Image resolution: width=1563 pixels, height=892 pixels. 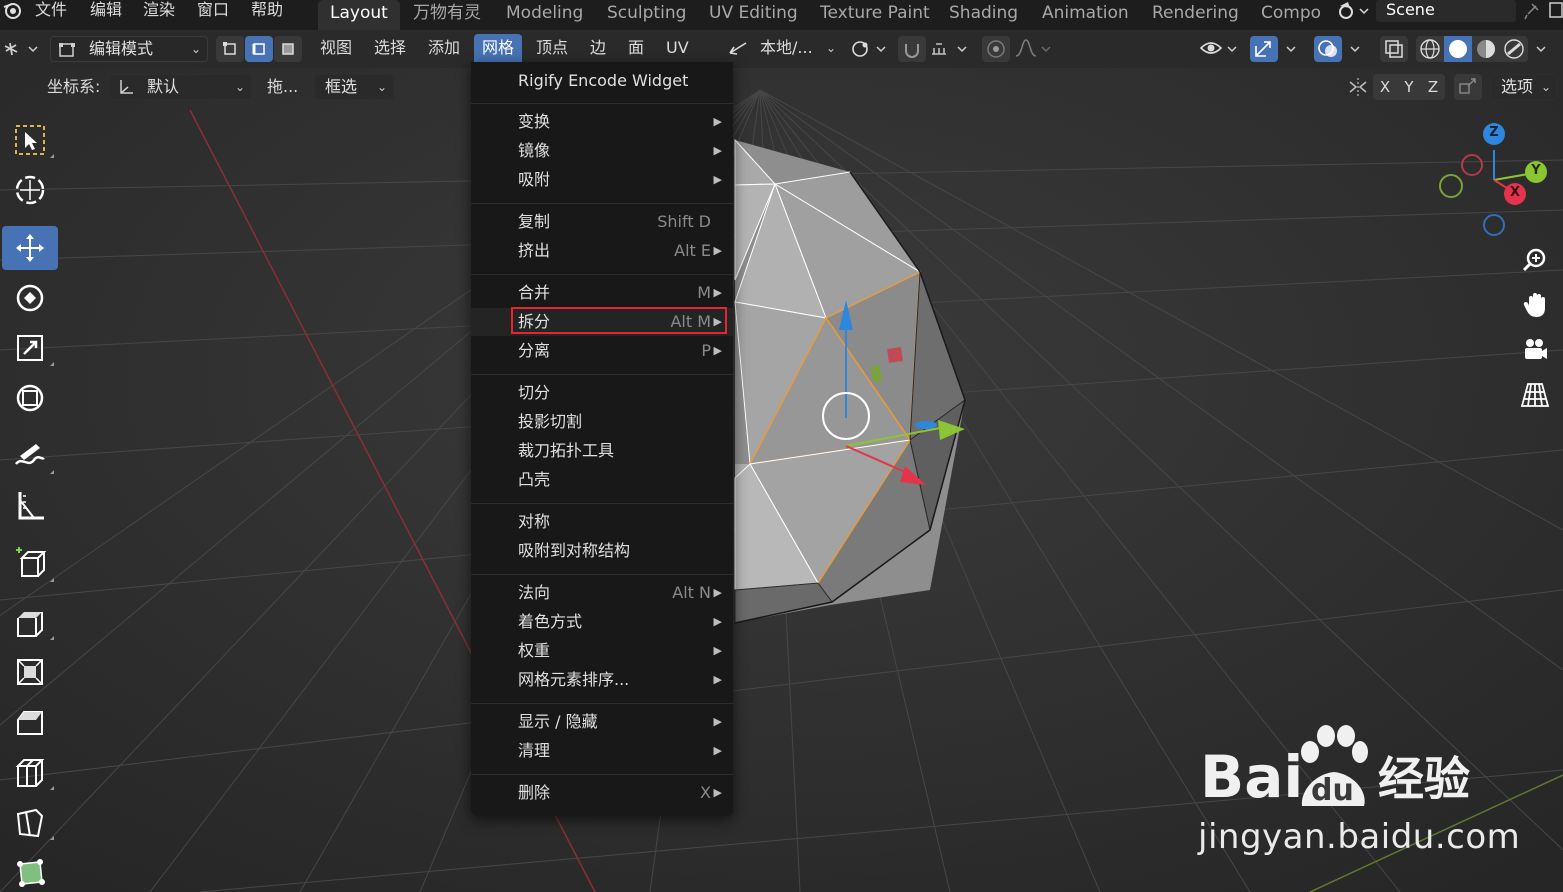 I want to click on gizmo-chevron-icon, so click(x=1292, y=49).